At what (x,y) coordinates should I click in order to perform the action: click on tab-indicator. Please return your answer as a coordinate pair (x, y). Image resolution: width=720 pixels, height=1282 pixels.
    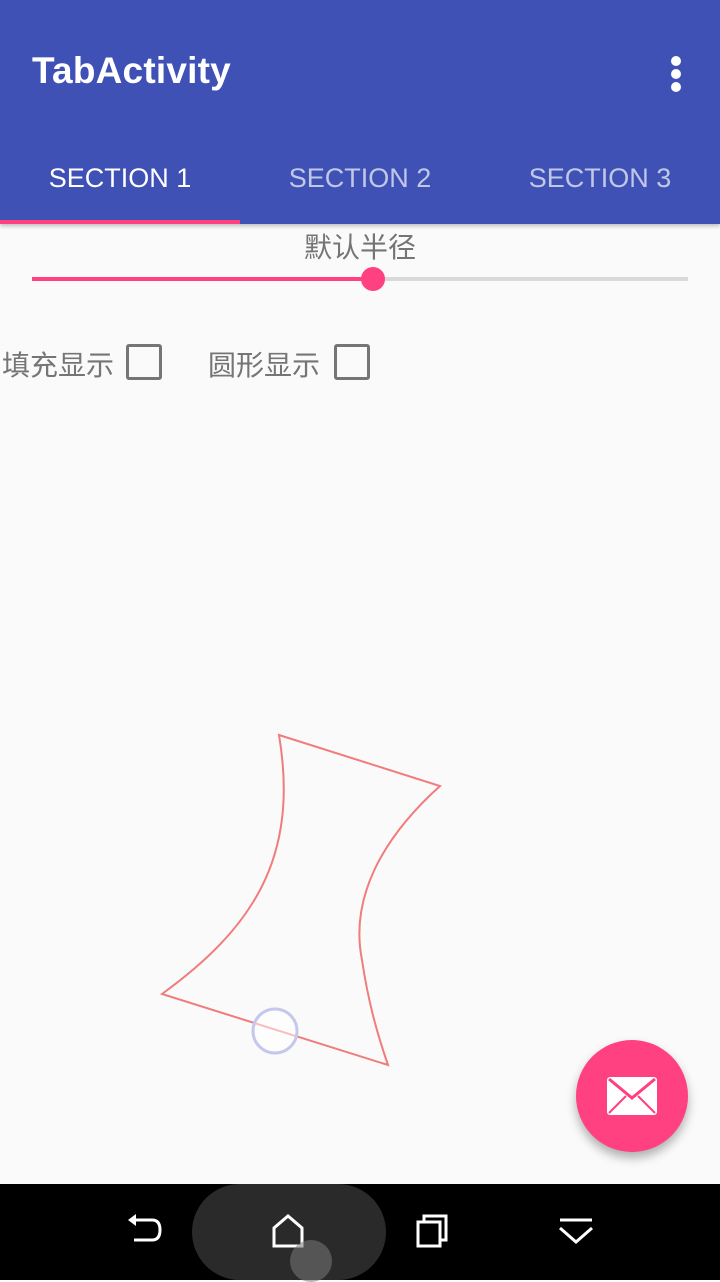
    Looking at the image, I should click on (120, 222).